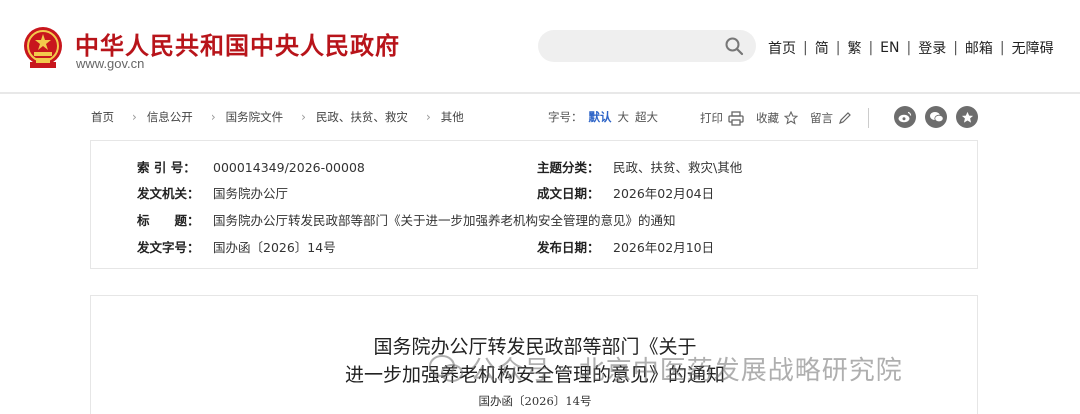 This screenshot has height=414, width=1080. Describe the element at coordinates (535, 401) in the screenshot. I see `article-doc-number: 国办函〔2026〕14号` at that location.